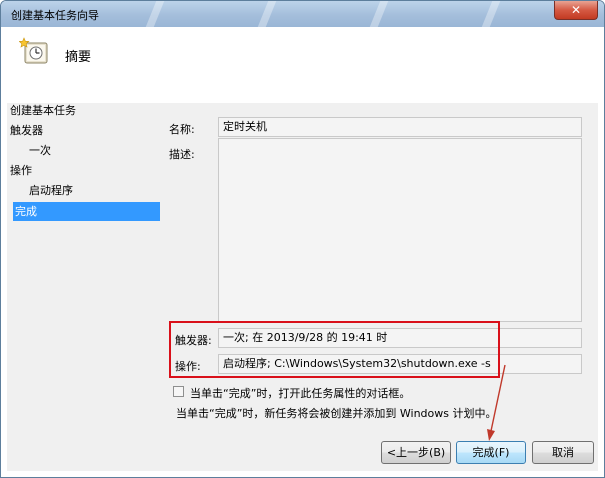  What do you see at coordinates (43, 110) in the screenshot?
I see `nav-step-create-task: 创建基本任务` at bounding box center [43, 110].